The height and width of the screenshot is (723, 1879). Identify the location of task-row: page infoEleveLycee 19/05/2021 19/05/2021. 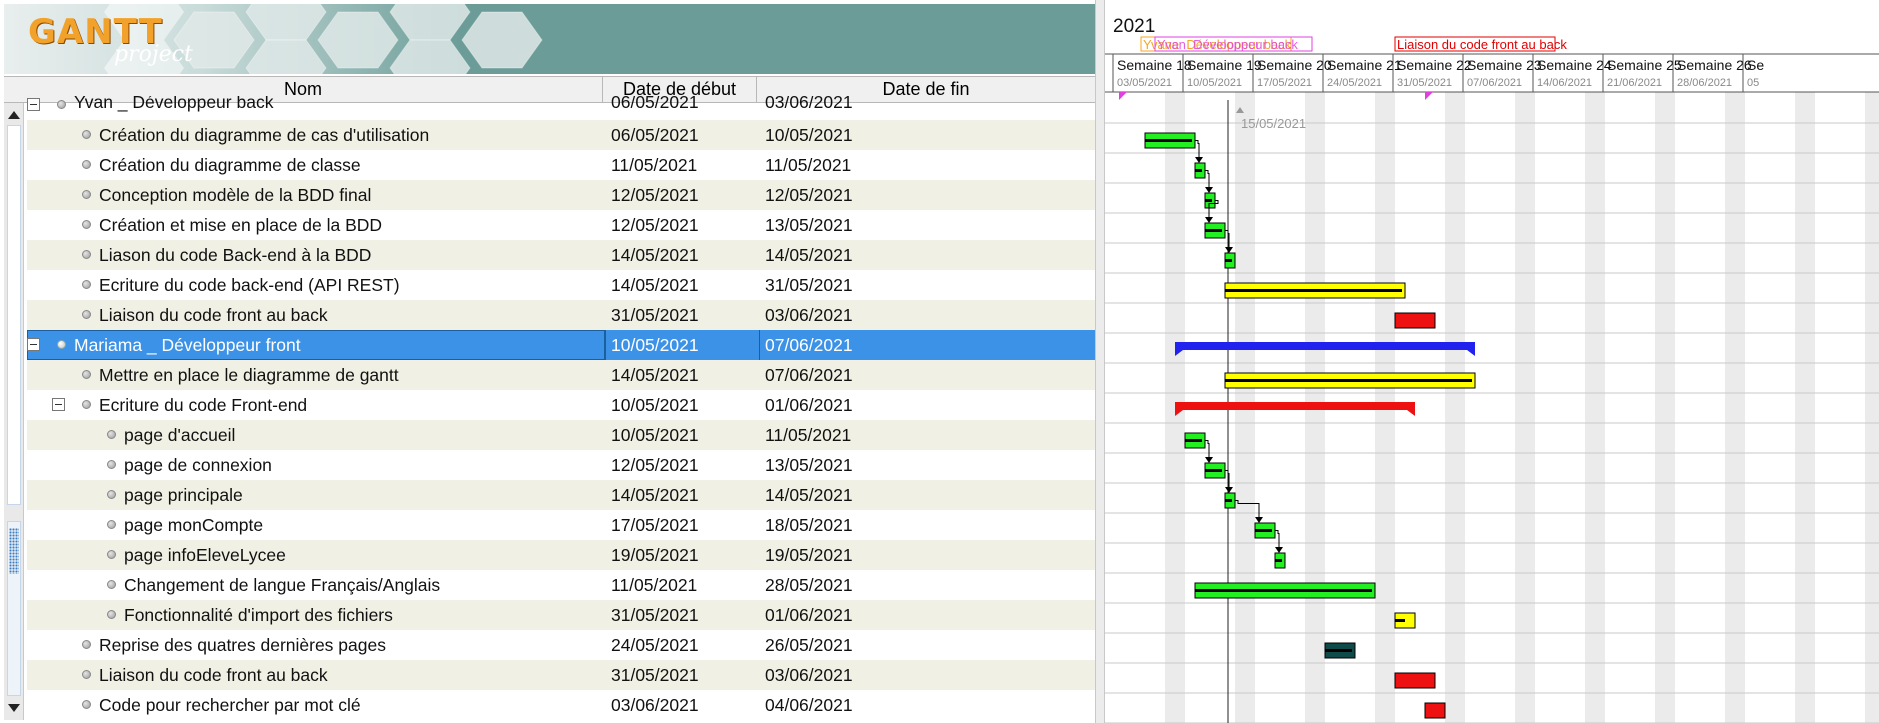
(561, 555).